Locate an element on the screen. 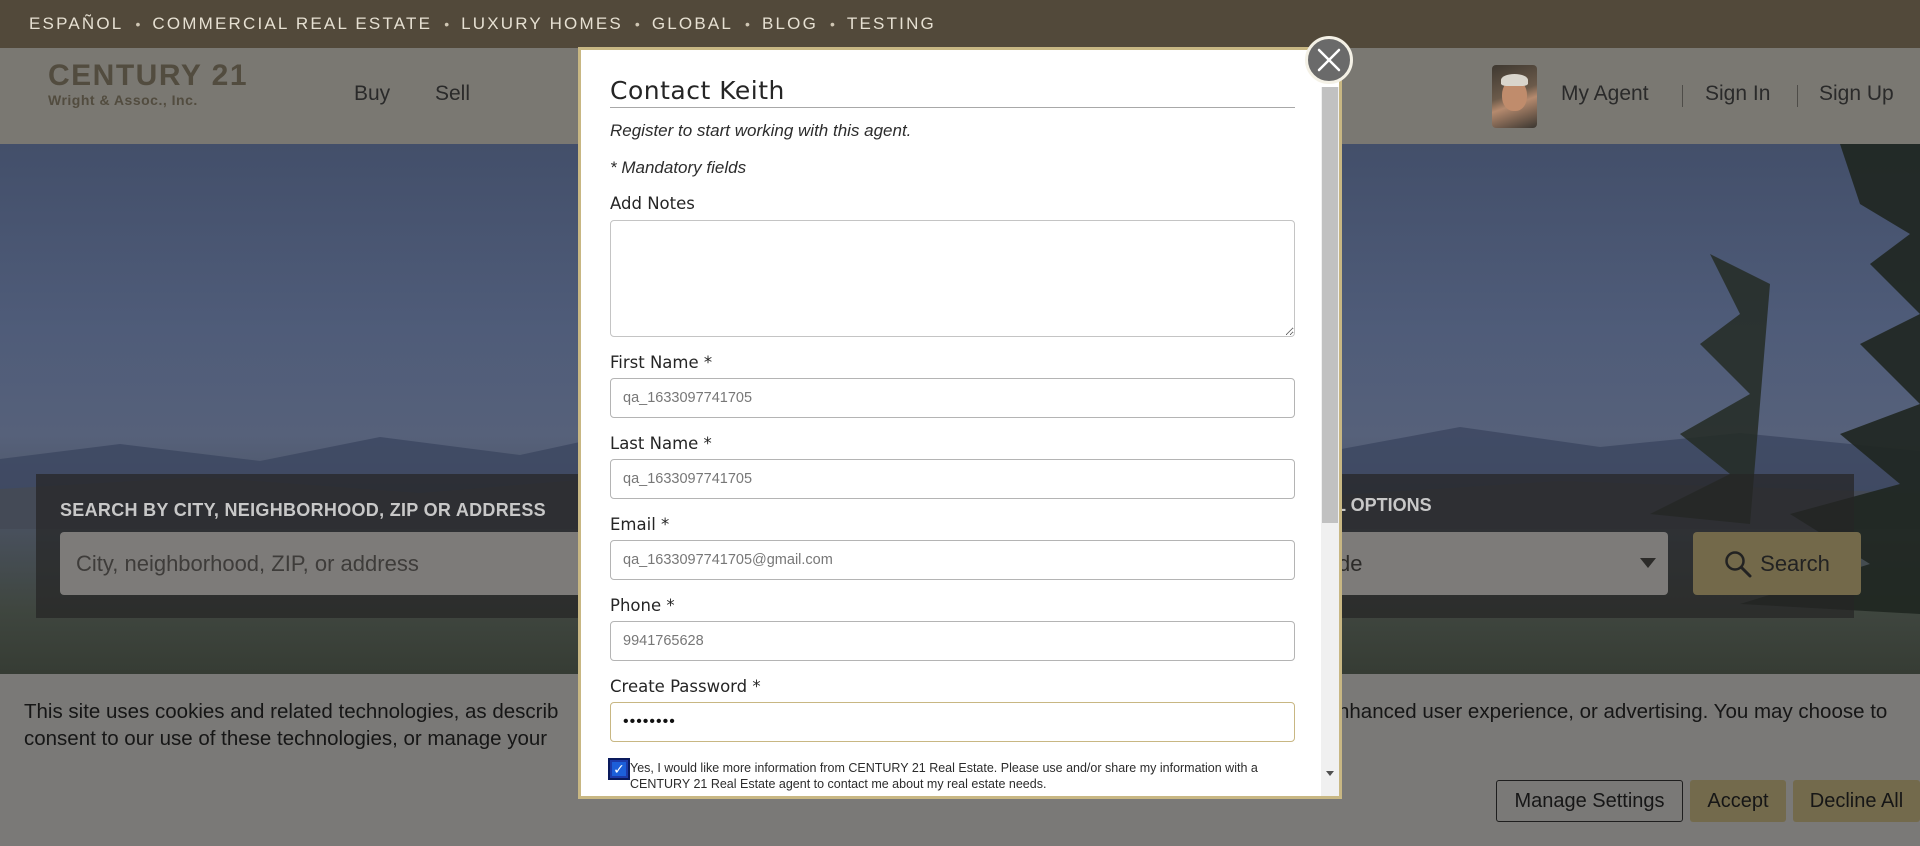 The width and height of the screenshot is (1920, 846). notes-textarea is located at coordinates (952, 278).